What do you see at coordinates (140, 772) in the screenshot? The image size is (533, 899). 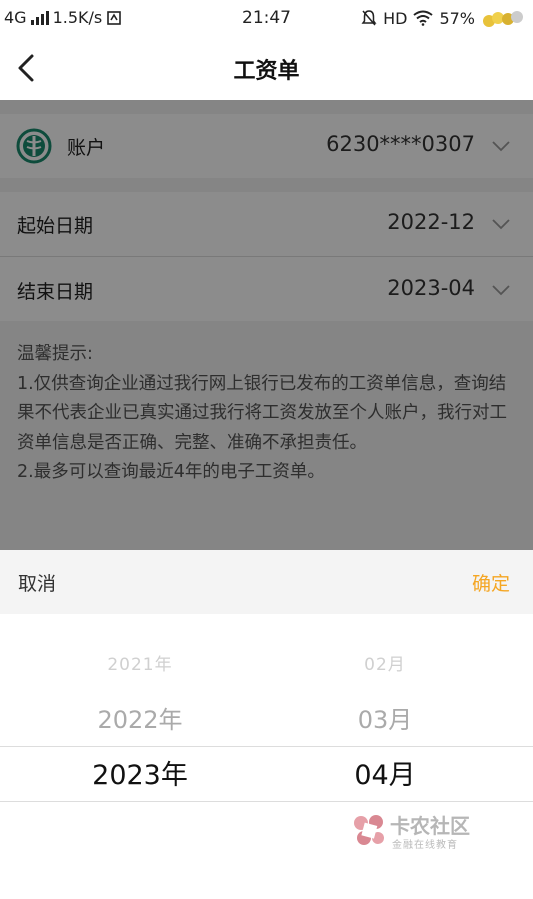 I see `picker-year-selected: 2023年` at bounding box center [140, 772].